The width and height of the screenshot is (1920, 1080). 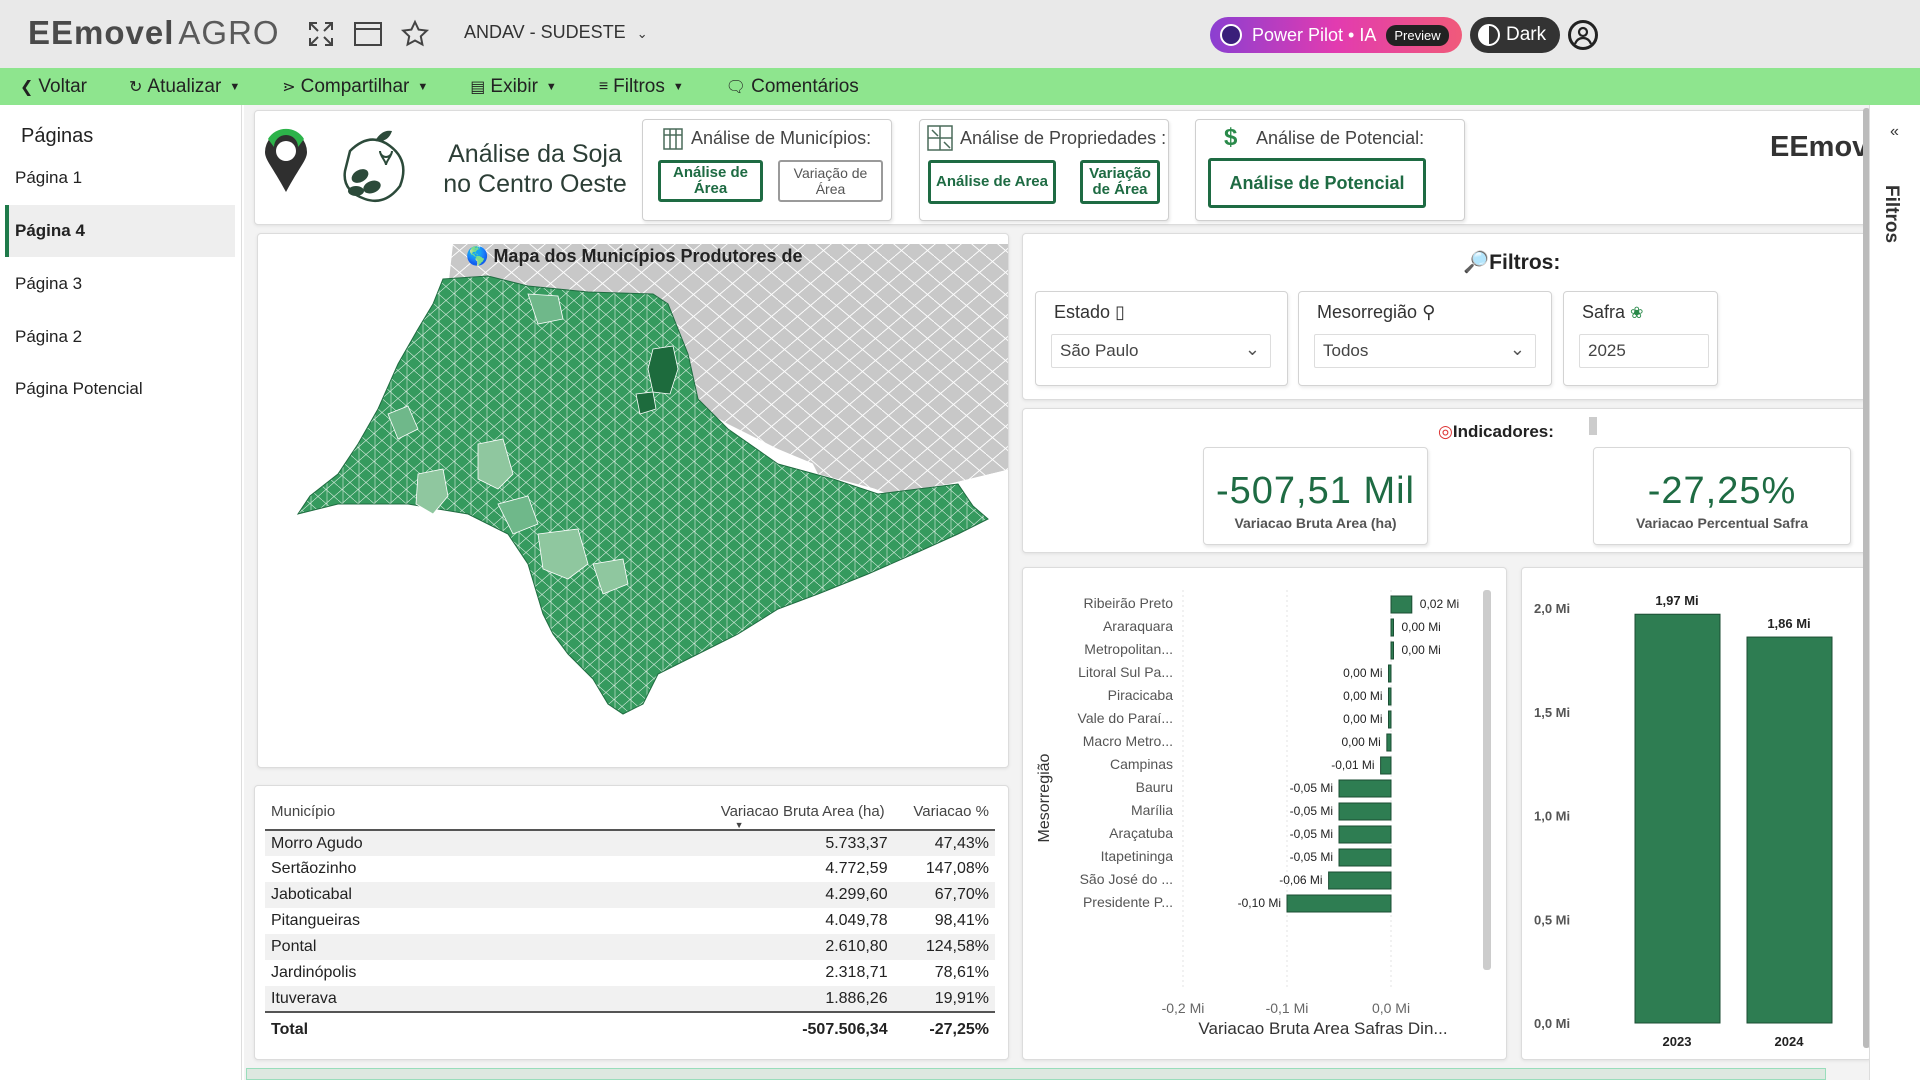 I want to click on col-header-variacao-pct: Variacao %, so click(x=944, y=812).